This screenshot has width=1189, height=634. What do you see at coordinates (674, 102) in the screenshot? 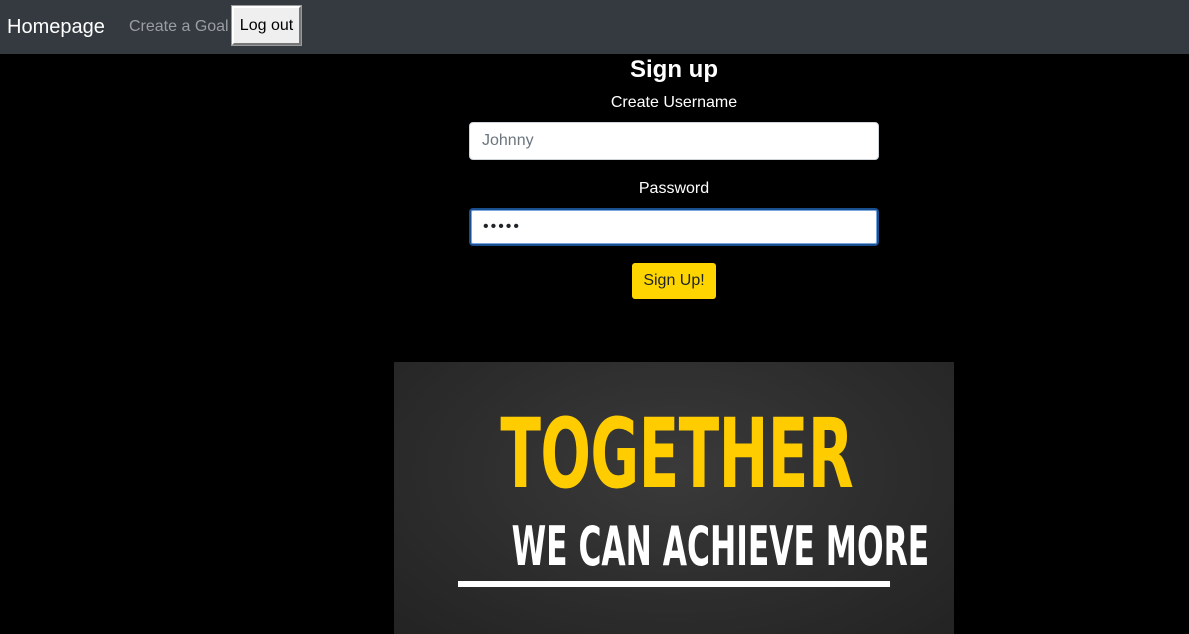
I see `username-label: Create Username` at bounding box center [674, 102].